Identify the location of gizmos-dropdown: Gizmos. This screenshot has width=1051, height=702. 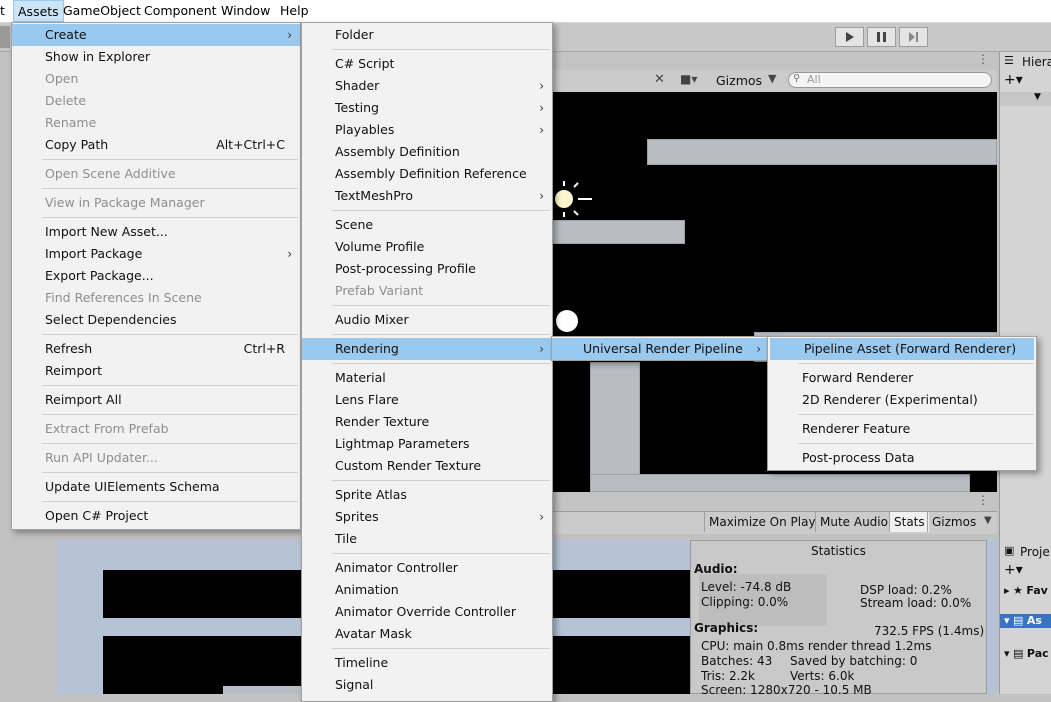
(739, 80).